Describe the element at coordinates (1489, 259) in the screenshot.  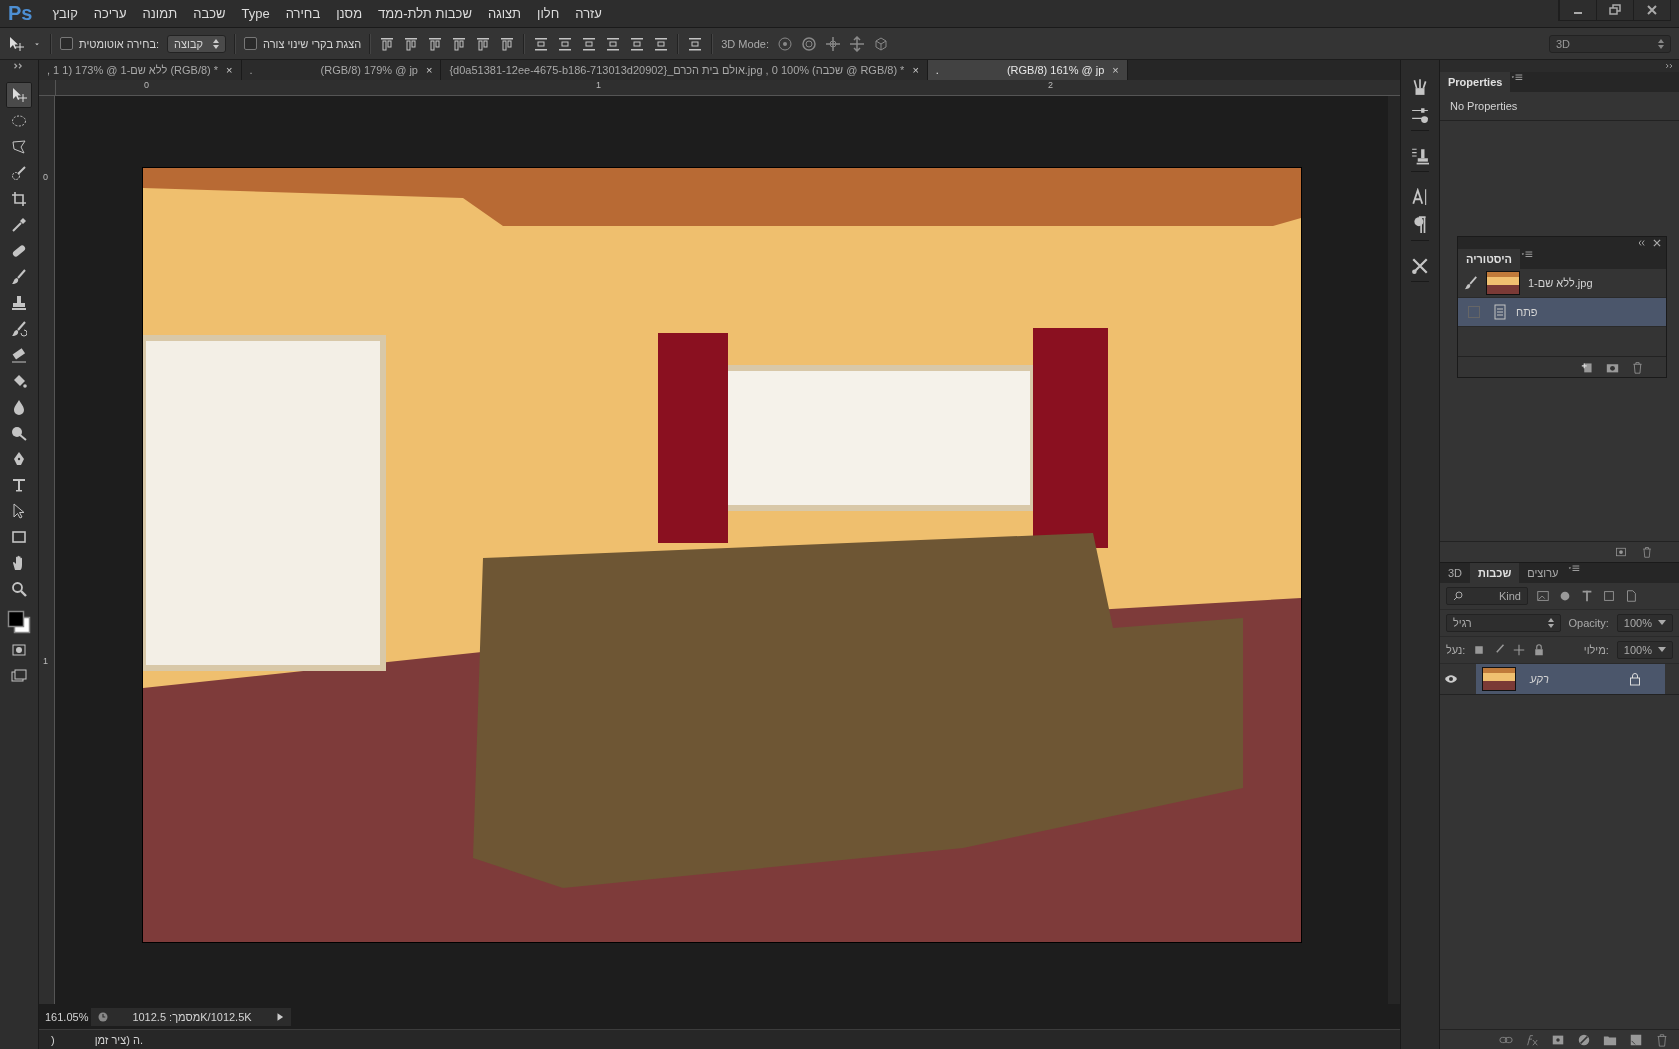
I see `panel-tab: היסטוריה` at that location.